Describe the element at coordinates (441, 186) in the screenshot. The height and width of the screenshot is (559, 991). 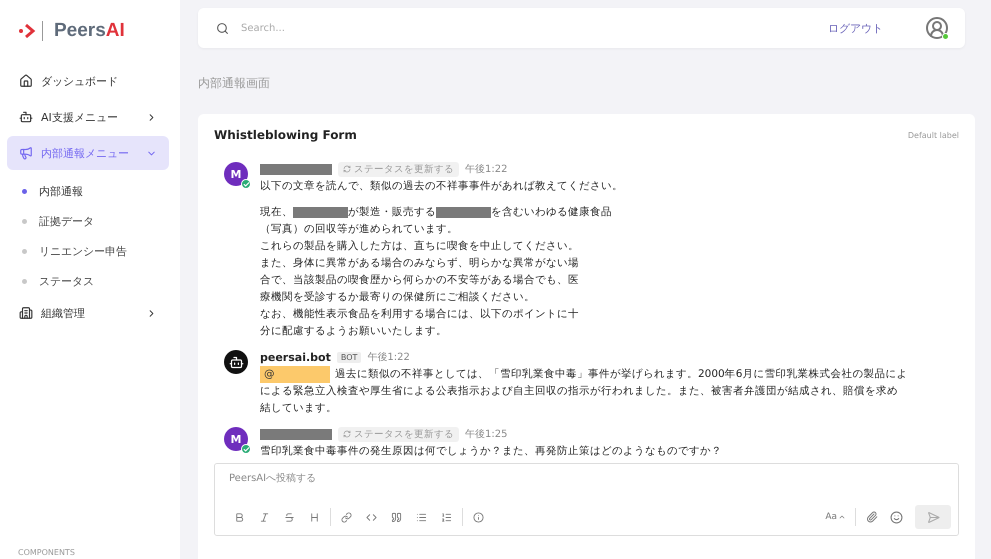
I see `message-line: 以下の文章を読んで、類似の過去の不祥事事件があれば教えてください。` at that location.